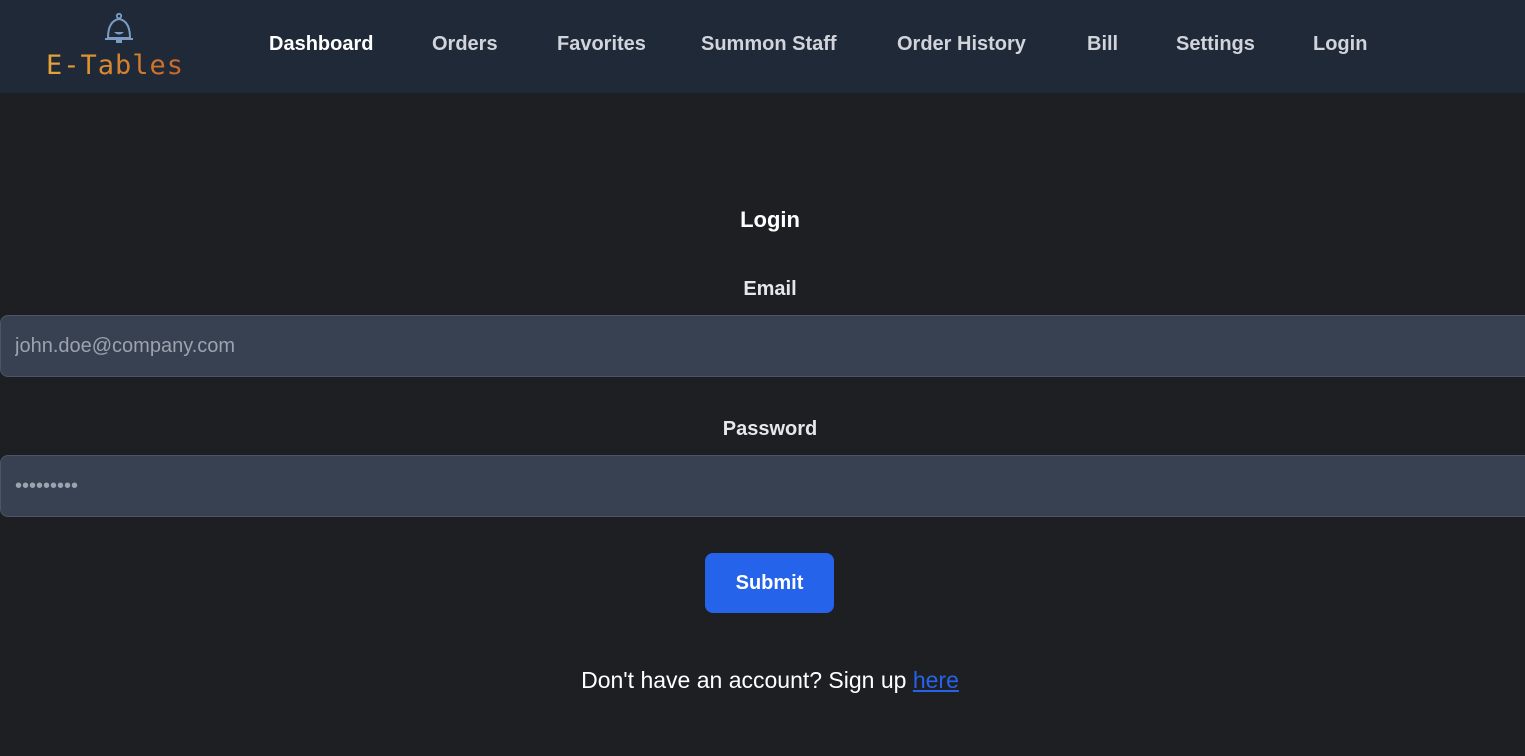 The image size is (1525, 756). I want to click on brand-name: E-Tables, so click(115, 65).